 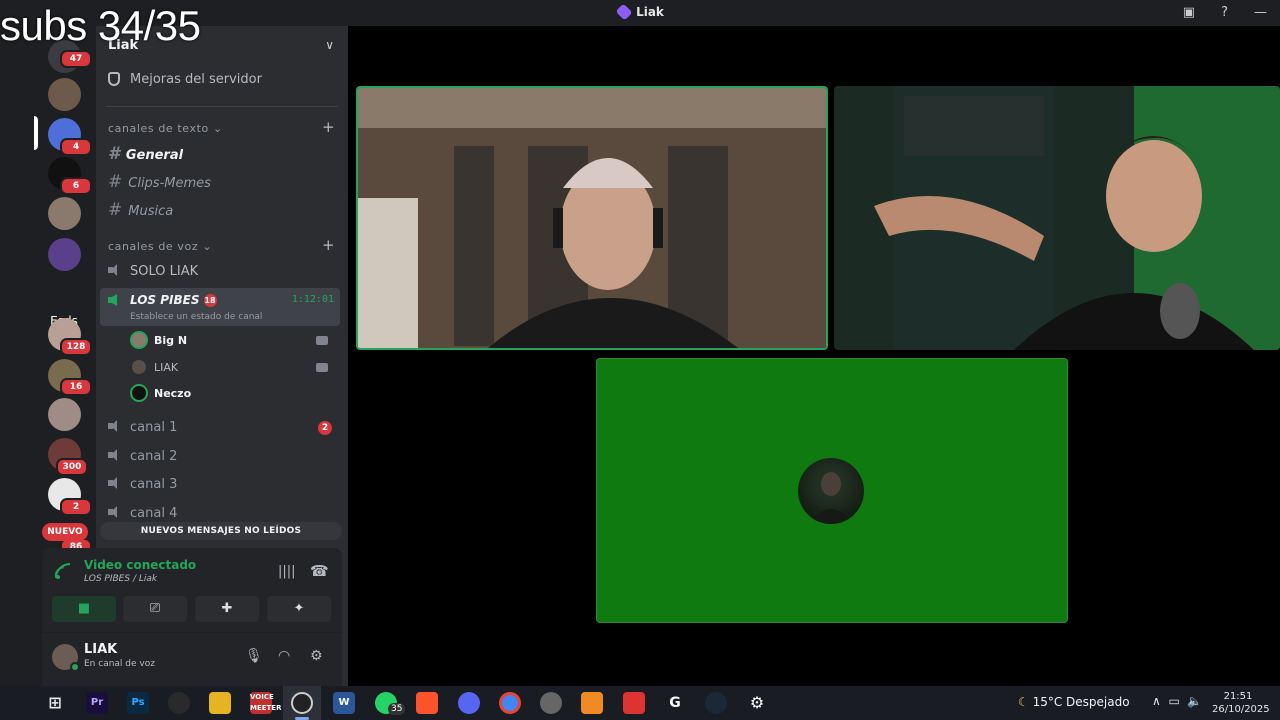 I want to click on category-text-channels: canales de texto ⌄ +, so click(x=221, y=127).